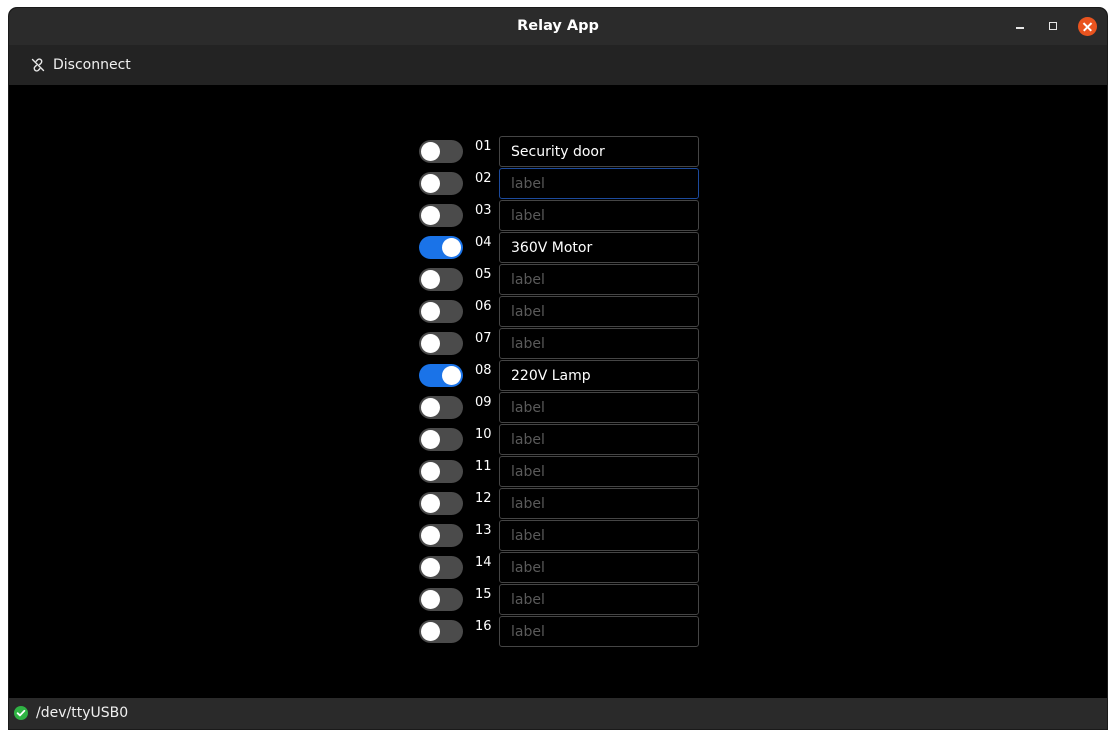 Image resolution: width=1116 pixels, height=738 pixels. I want to click on relay-number: 01, so click(483, 146).